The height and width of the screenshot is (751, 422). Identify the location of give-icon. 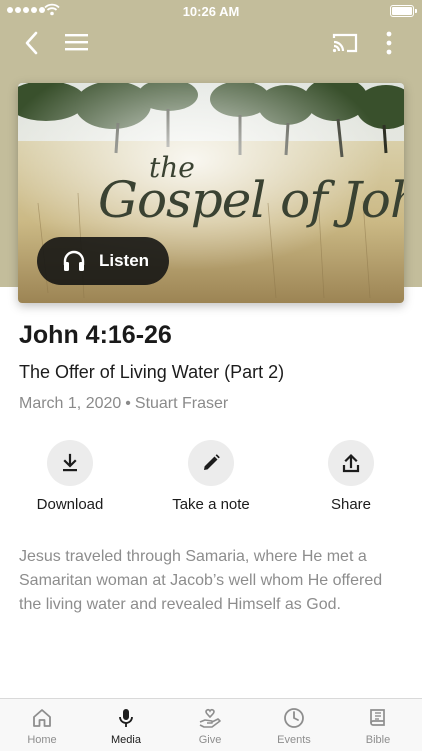
(210, 718).